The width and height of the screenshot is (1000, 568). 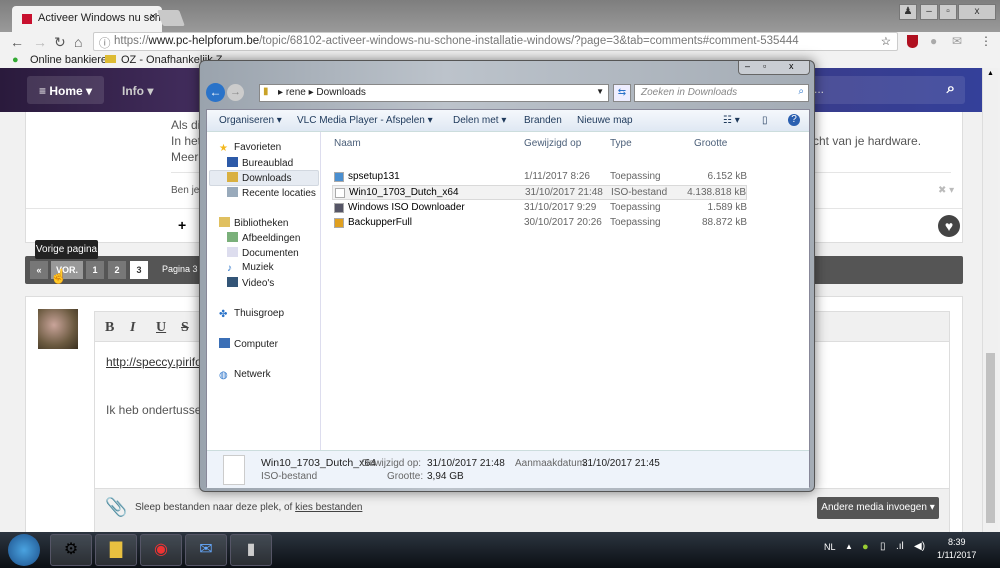 I want to click on add-button: +, so click(x=182, y=225).